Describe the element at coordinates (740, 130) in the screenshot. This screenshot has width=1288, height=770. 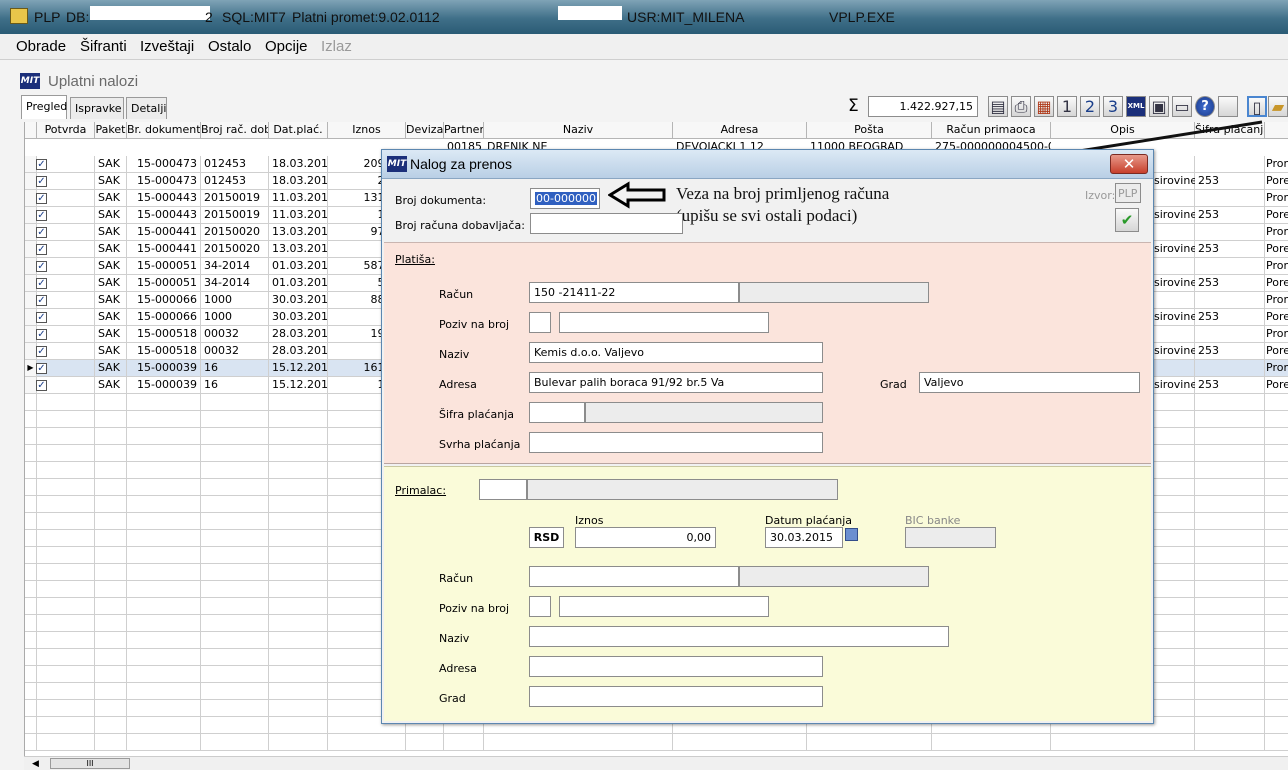
I see `column-header: Adresa` at that location.